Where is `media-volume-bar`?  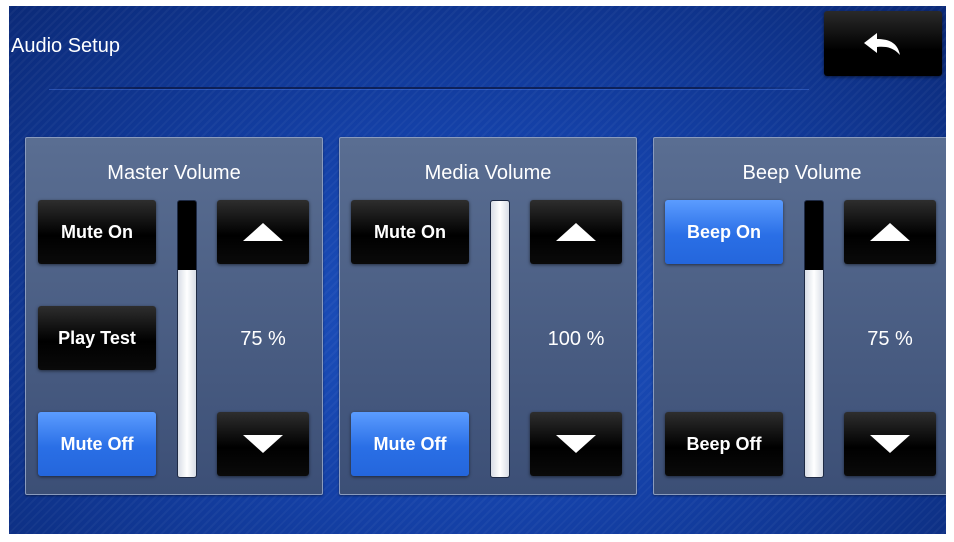
media-volume-bar is located at coordinates (500, 339).